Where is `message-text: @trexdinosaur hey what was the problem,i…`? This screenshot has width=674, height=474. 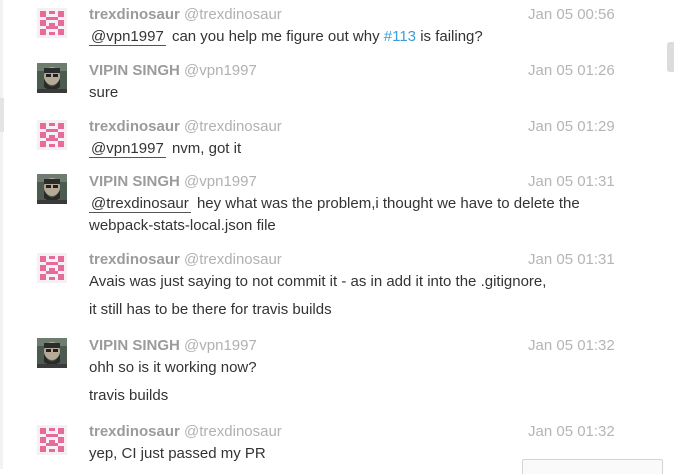 message-text: @trexdinosaur hey what was the problem,i… is located at coordinates (354, 204).